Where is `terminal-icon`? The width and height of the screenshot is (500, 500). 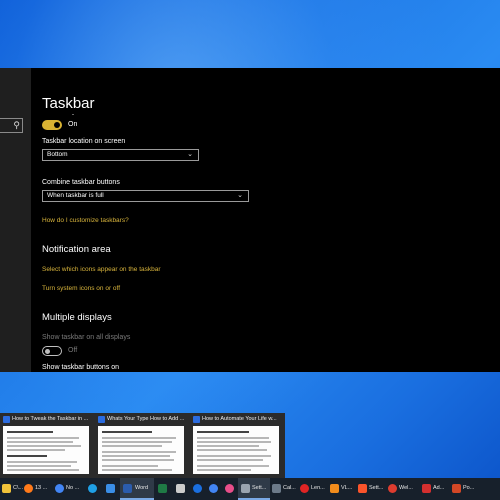 terminal-icon is located at coordinates (180, 488).